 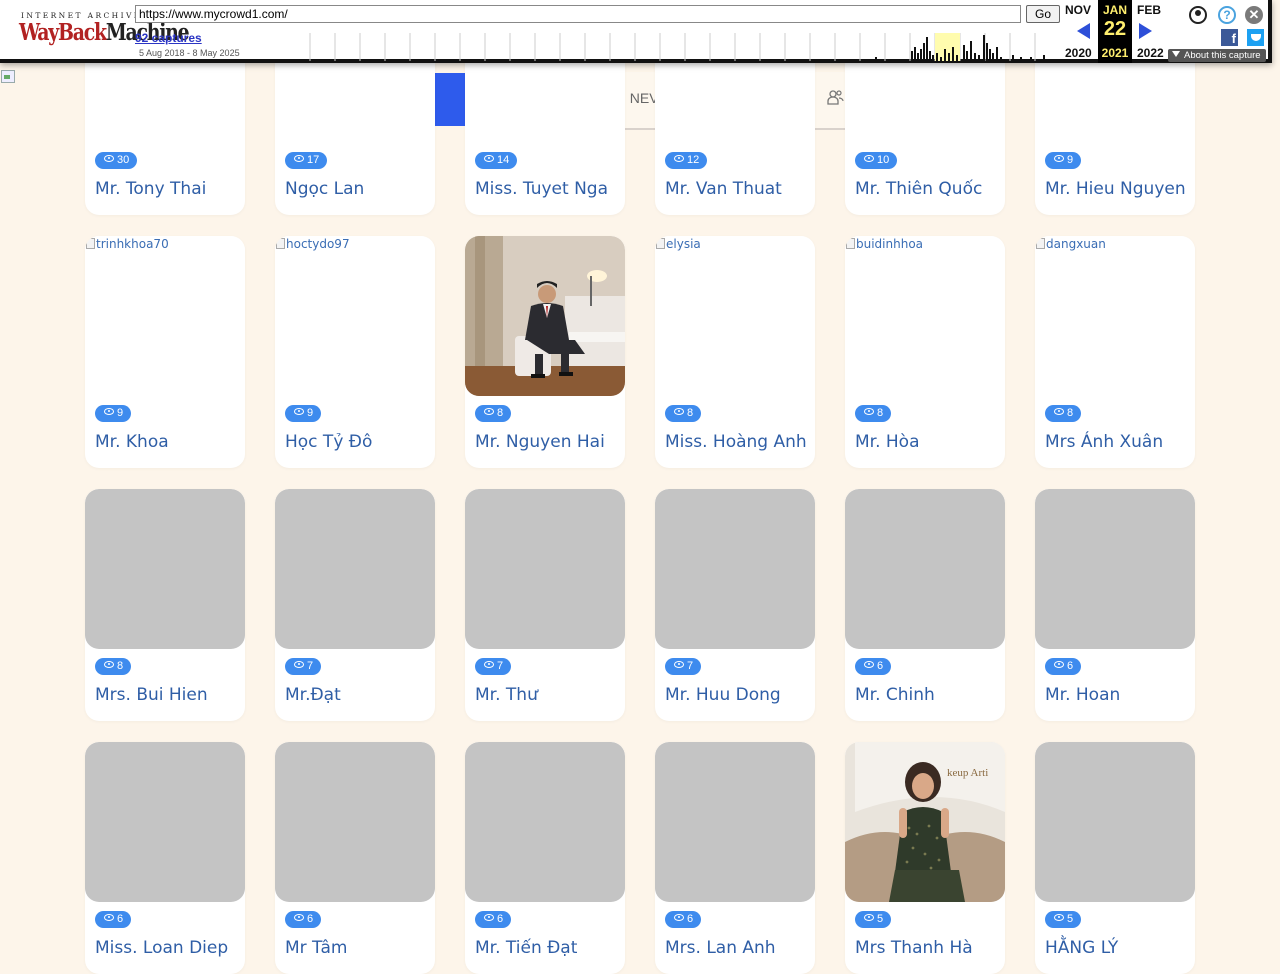 I want to click on photo-alt-text: hoctydo97, so click(x=313, y=244).